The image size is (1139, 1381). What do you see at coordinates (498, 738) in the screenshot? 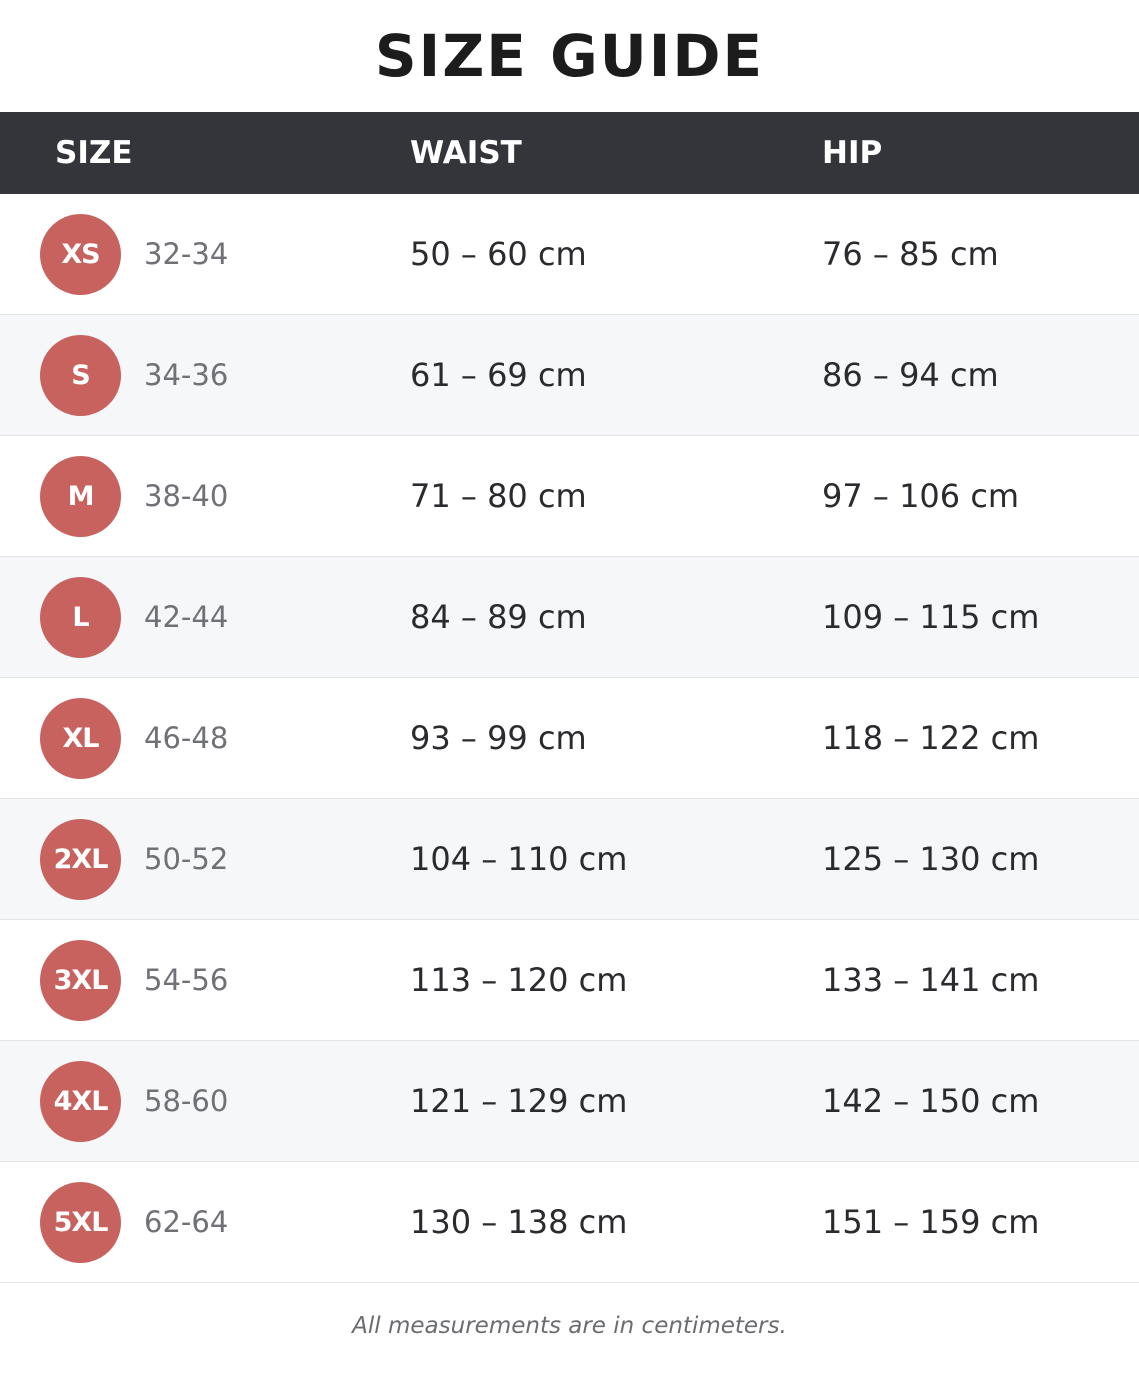
I see `waist-value: 93 – 99 cm` at bounding box center [498, 738].